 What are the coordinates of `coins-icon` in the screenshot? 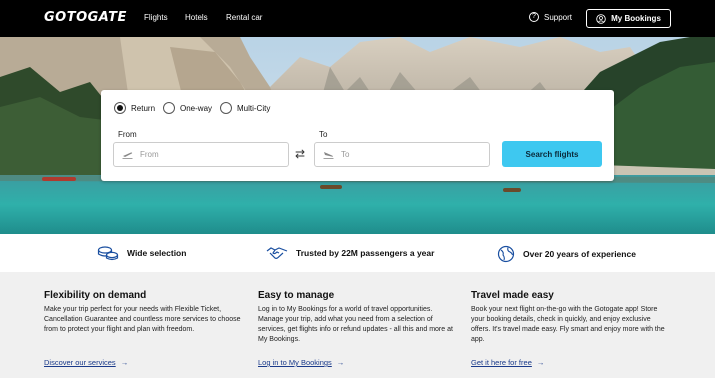 It's located at (108, 253).